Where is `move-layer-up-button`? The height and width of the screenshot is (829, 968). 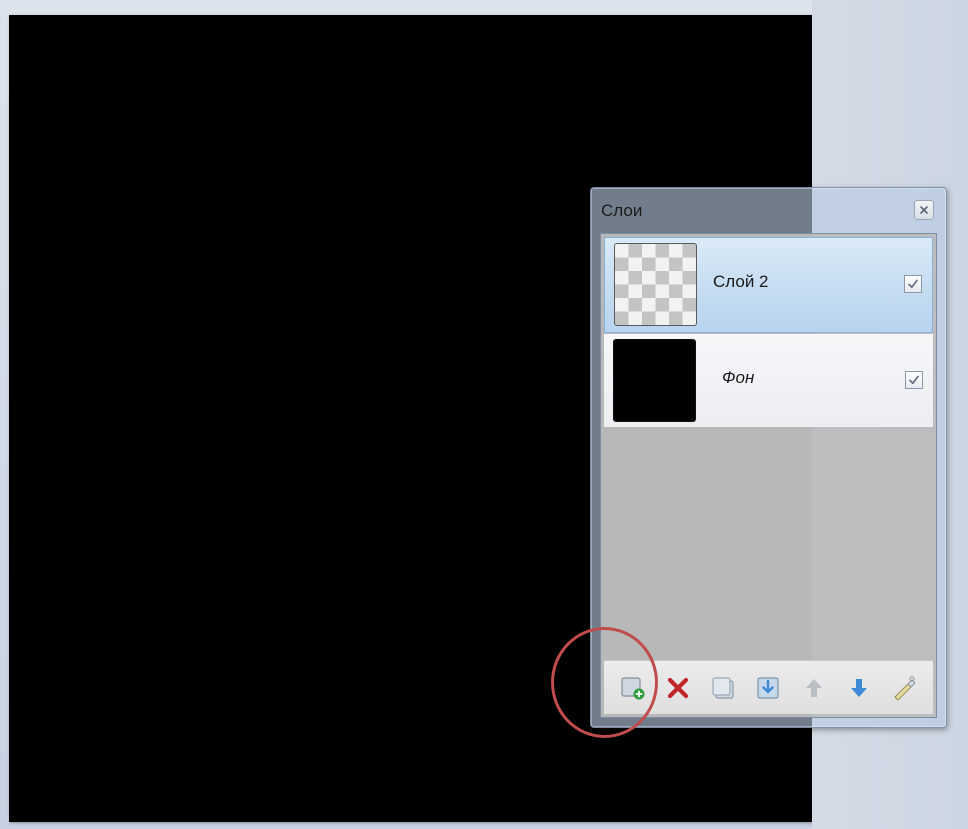
move-layer-up-button is located at coordinates (814, 688).